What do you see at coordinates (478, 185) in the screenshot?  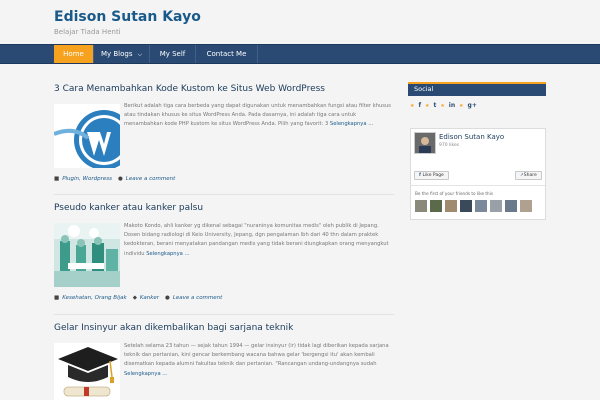 I see `fb-divider` at bounding box center [478, 185].